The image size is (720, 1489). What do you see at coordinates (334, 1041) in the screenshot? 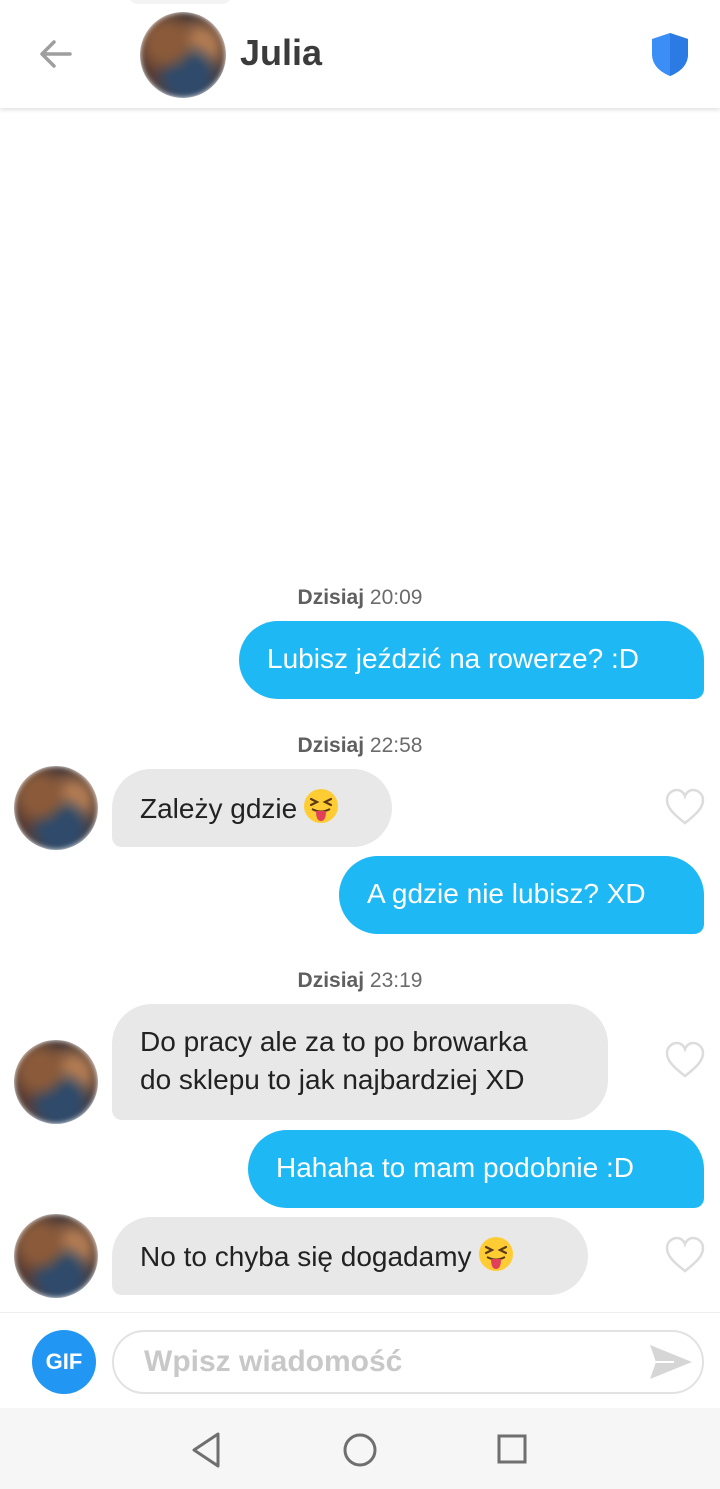
I see `message-line: Do pracy ale za to po browarka` at bounding box center [334, 1041].